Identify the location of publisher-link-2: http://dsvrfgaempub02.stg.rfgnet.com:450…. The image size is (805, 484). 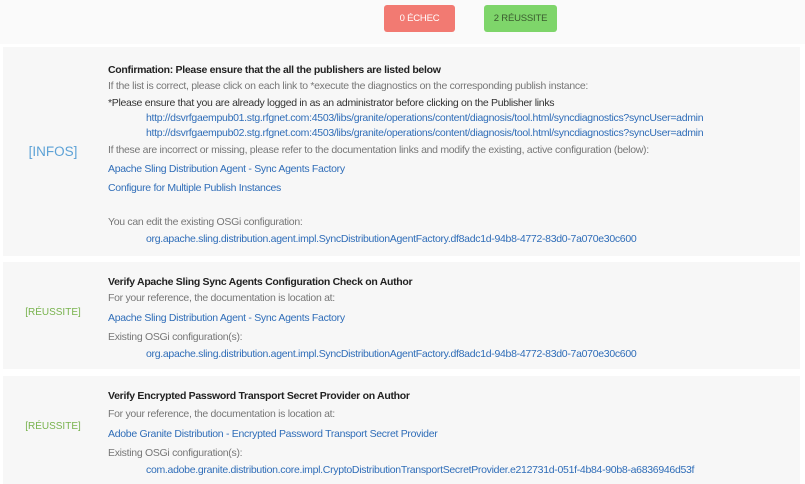
(425, 133).